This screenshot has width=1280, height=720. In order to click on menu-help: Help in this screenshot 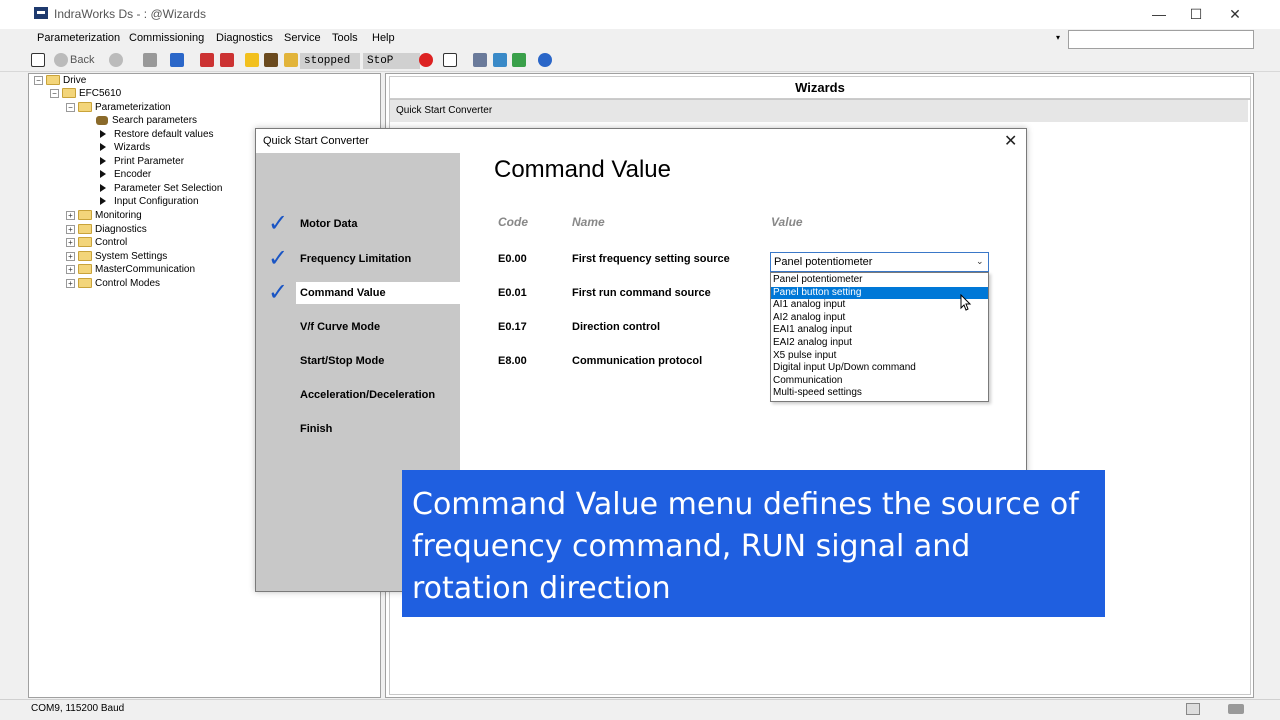, I will do `click(383, 38)`.